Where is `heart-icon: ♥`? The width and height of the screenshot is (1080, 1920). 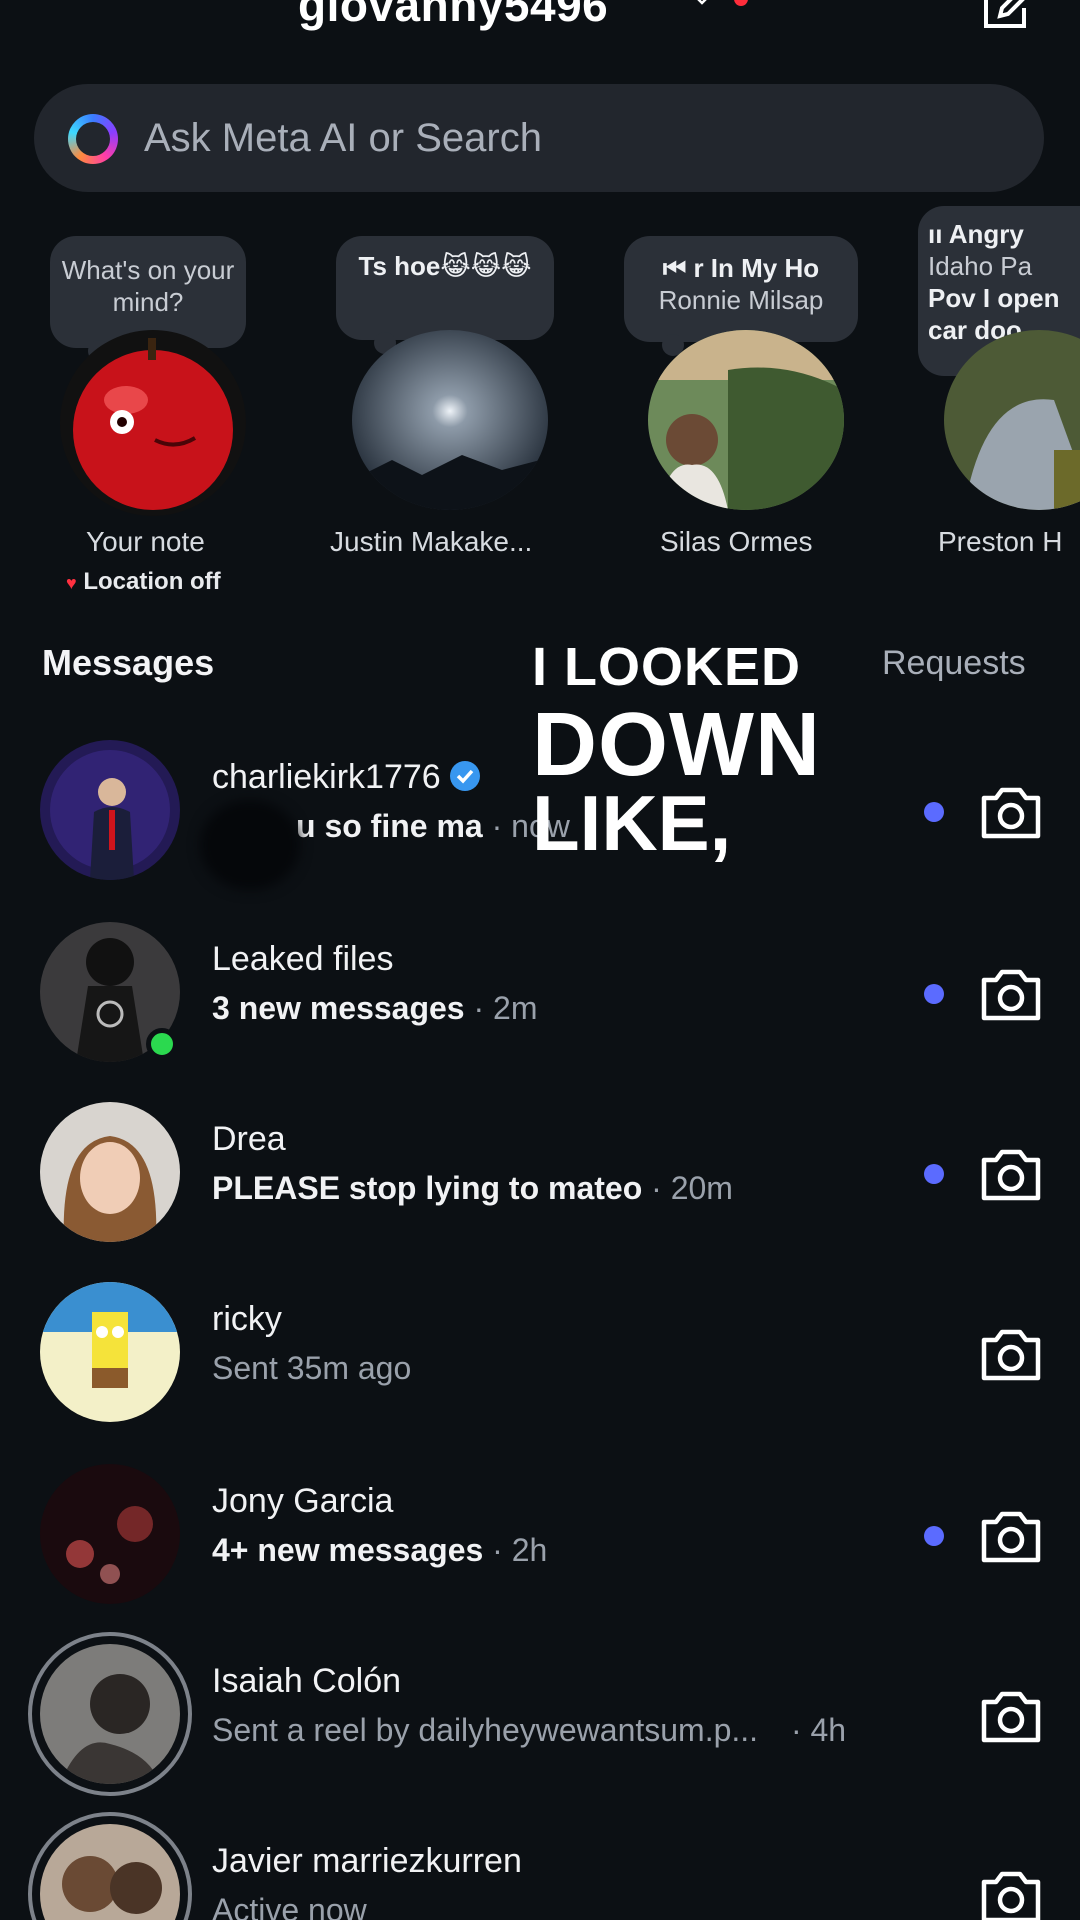
heart-icon: ♥ is located at coordinates (71, 583).